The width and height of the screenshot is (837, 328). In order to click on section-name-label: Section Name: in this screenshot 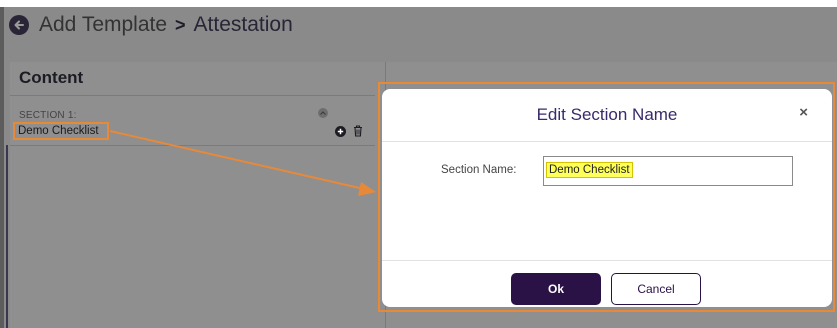, I will do `click(479, 170)`.